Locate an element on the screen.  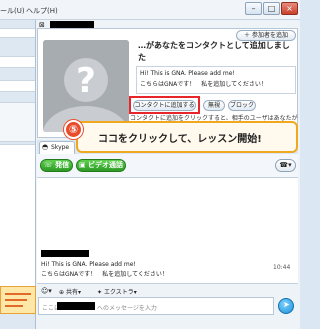
minimize-icon: – is located at coordinates (253, 8).